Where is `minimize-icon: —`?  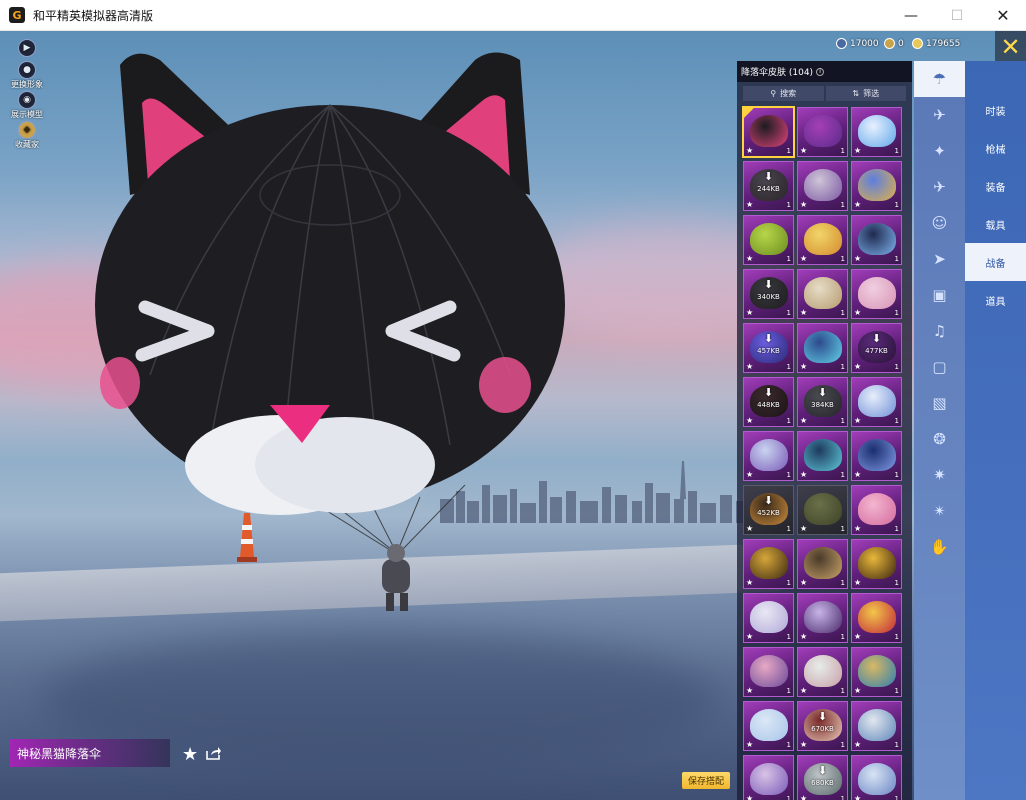 minimize-icon: — is located at coordinates (911, 15).